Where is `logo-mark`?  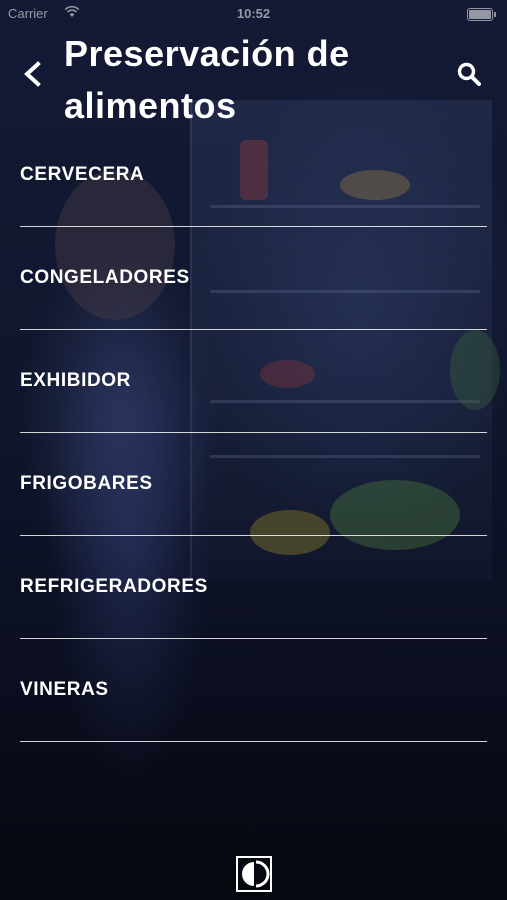 logo-mark is located at coordinates (256, 874).